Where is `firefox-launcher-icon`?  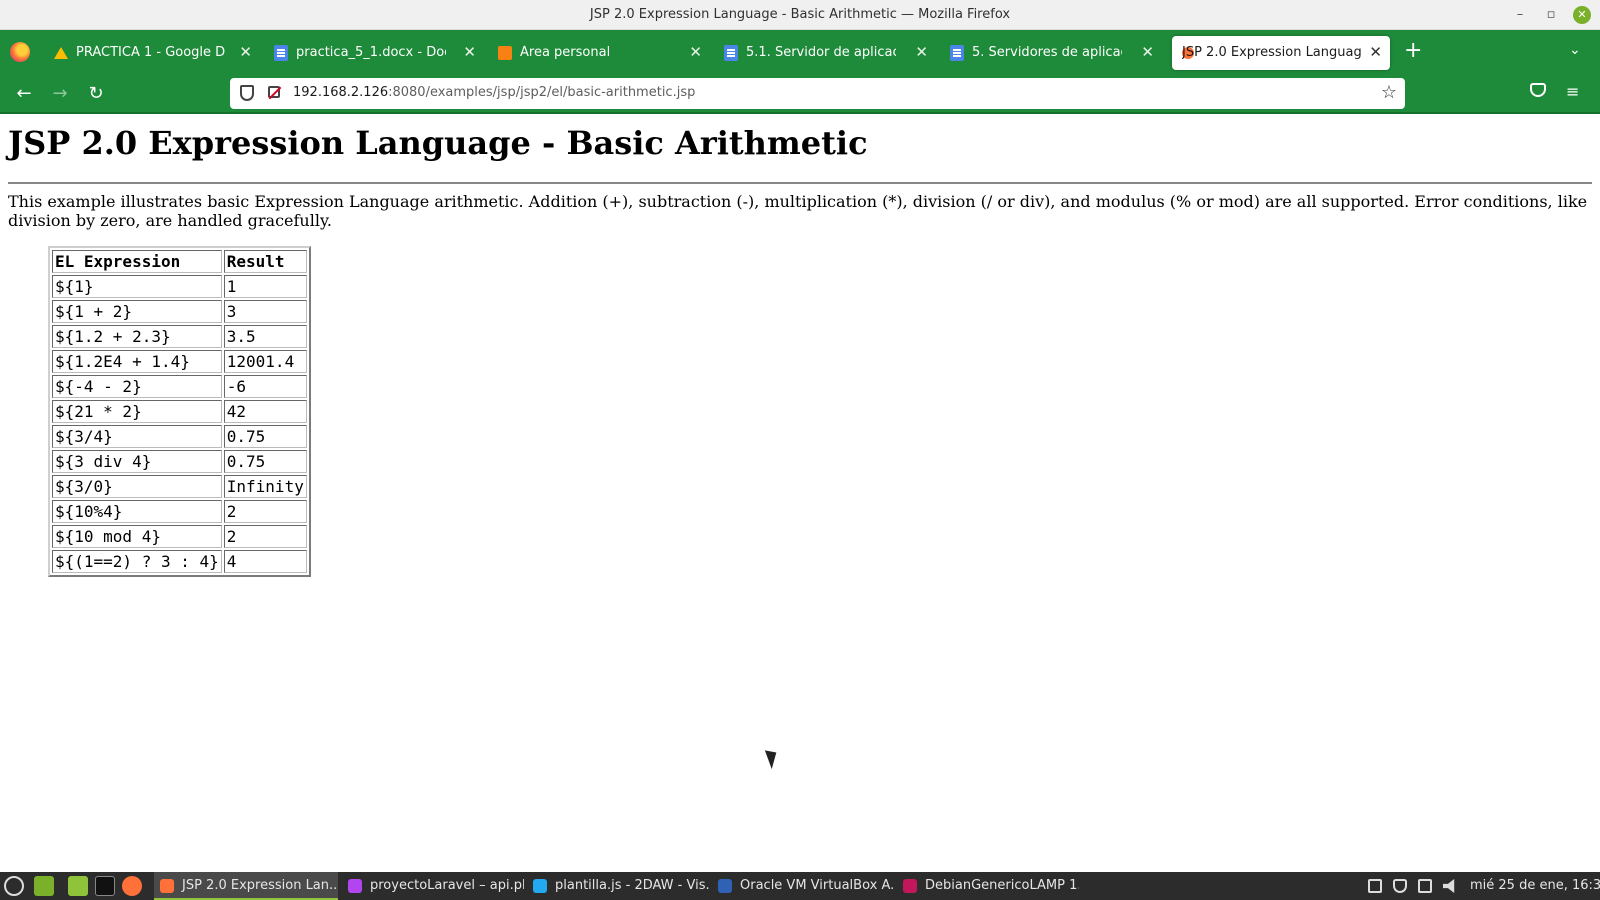
firefox-launcher-icon is located at coordinates (132, 886).